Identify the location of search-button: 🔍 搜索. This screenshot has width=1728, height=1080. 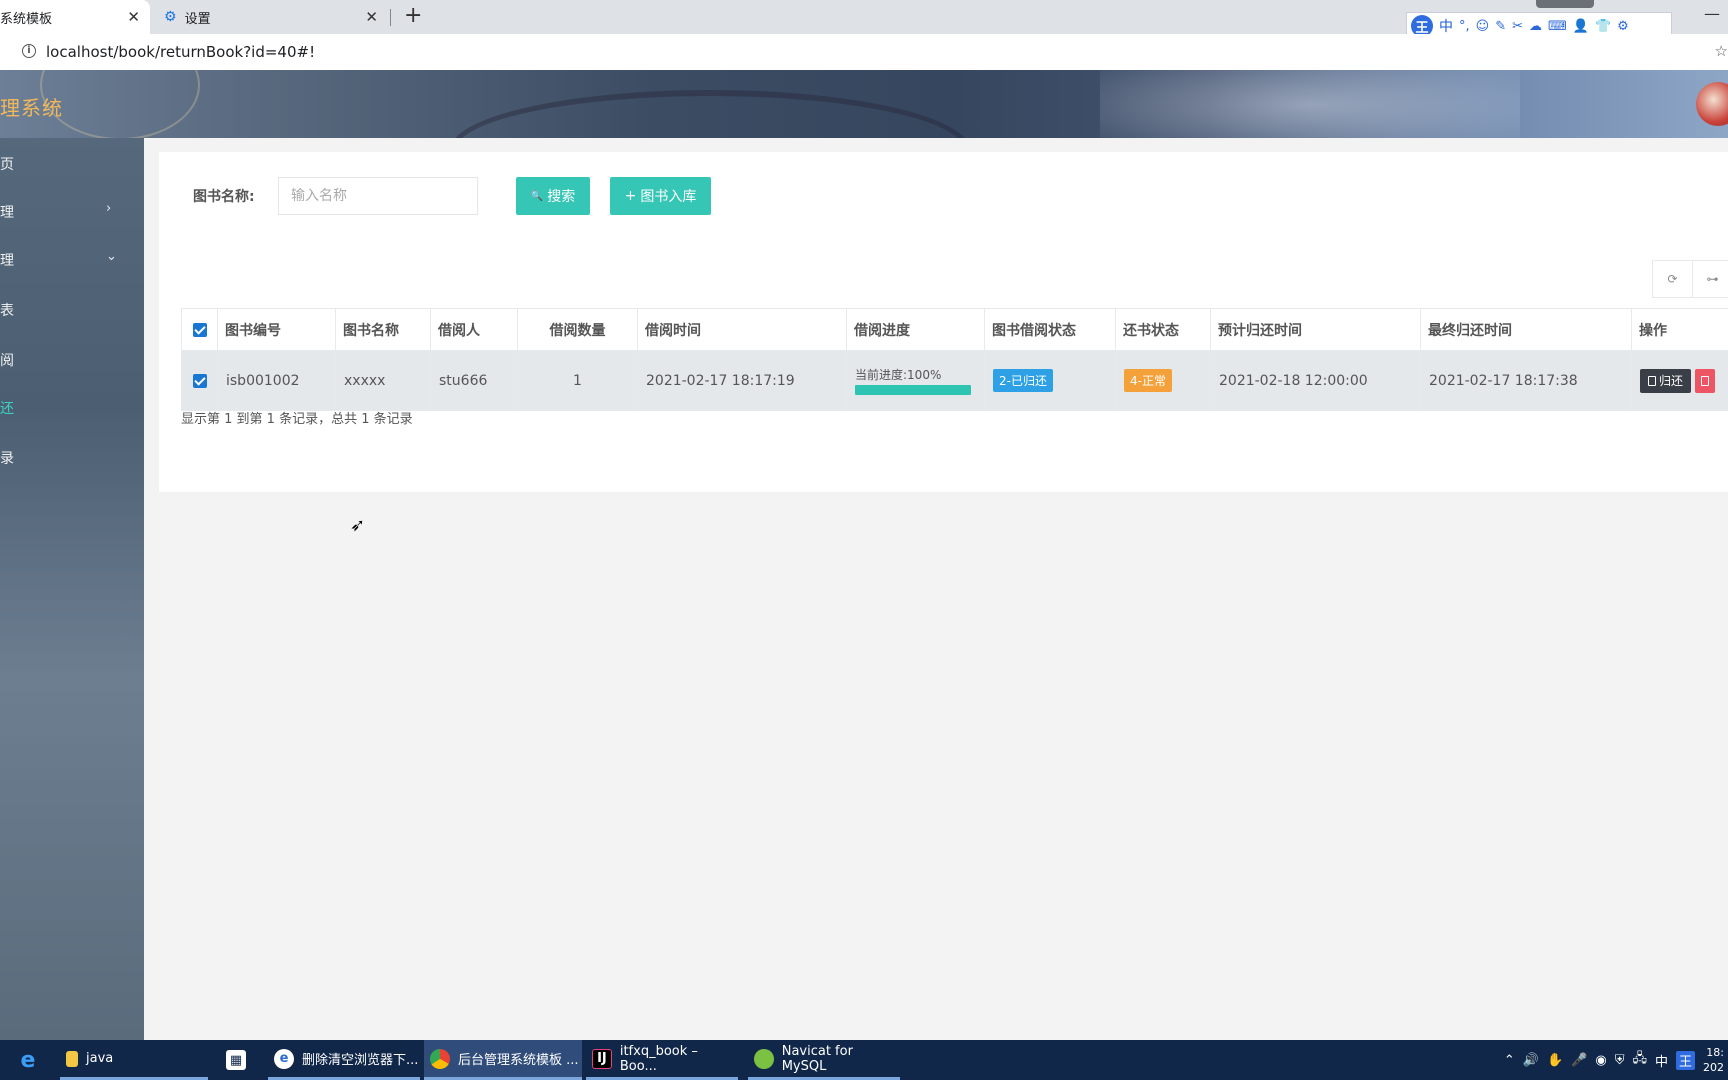
(553, 196).